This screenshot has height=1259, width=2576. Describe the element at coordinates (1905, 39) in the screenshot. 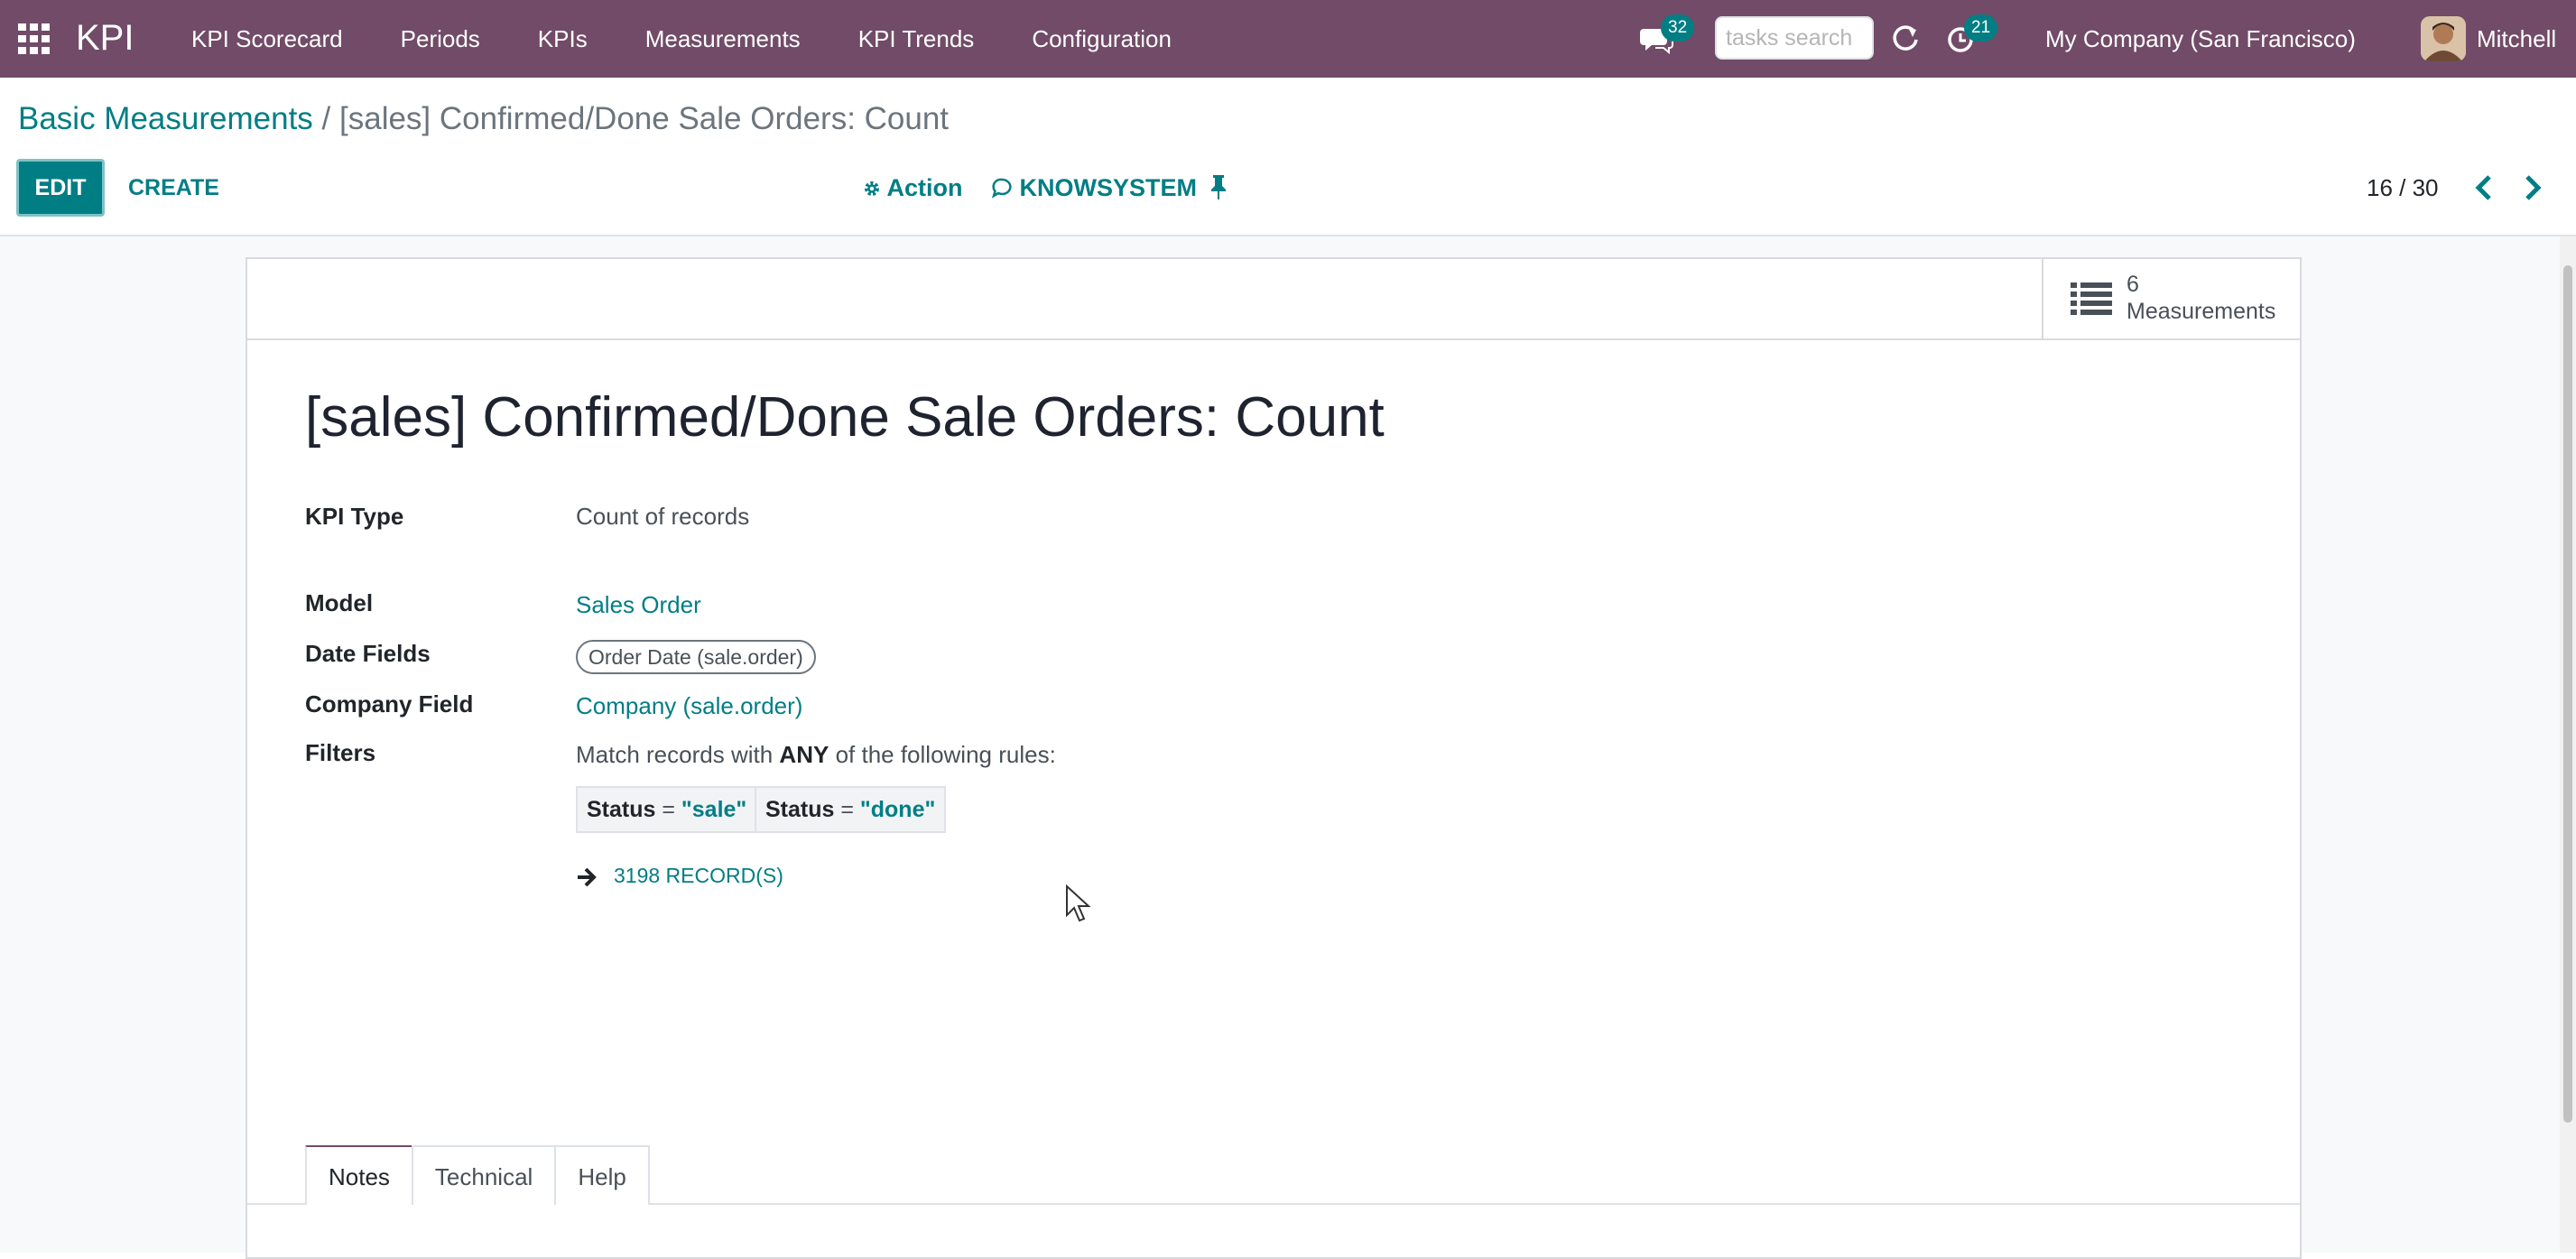

I see `refresh-icon` at that location.